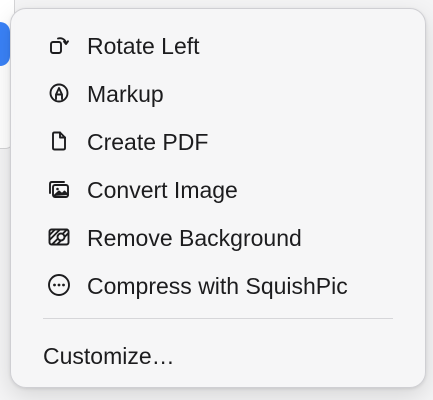 The height and width of the screenshot is (400, 433). Describe the element at coordinates (5, 44) in the screenshot. I see `background-selection-accent` at that location.